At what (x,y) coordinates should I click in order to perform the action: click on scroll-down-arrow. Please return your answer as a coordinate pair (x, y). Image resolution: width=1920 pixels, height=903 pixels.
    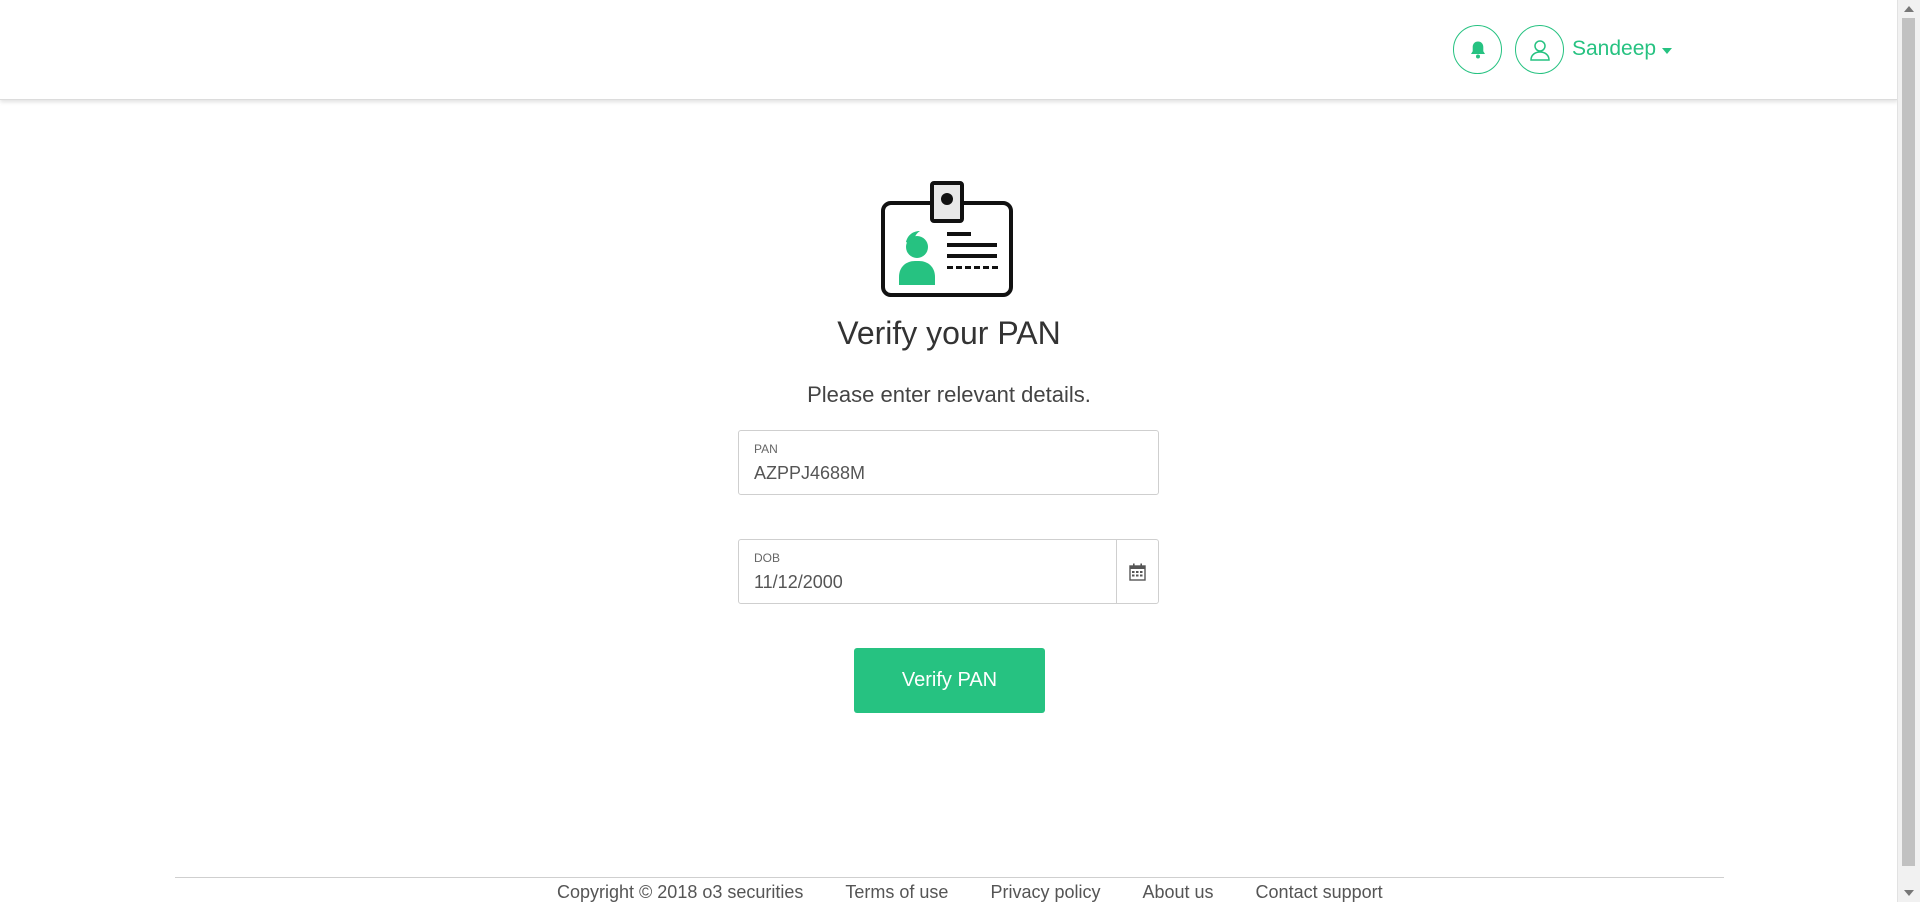
    Looking at the image, I should click on (1909, 893).